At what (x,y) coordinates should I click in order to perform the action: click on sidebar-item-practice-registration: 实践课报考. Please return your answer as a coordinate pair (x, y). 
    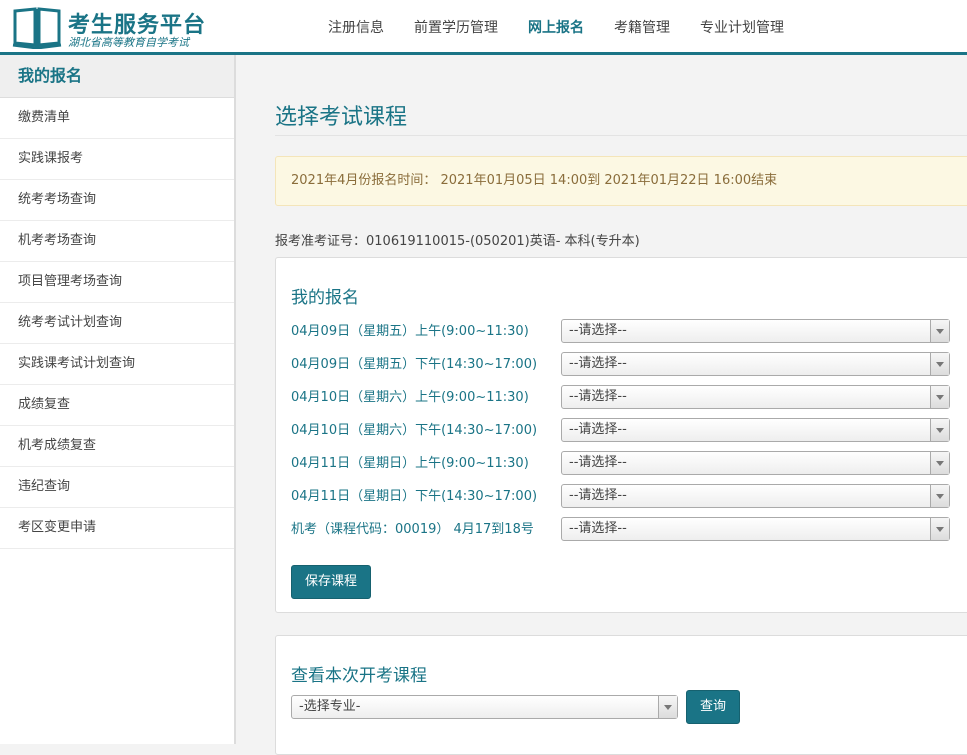
    Looking at the image, I should click on (117, 159).